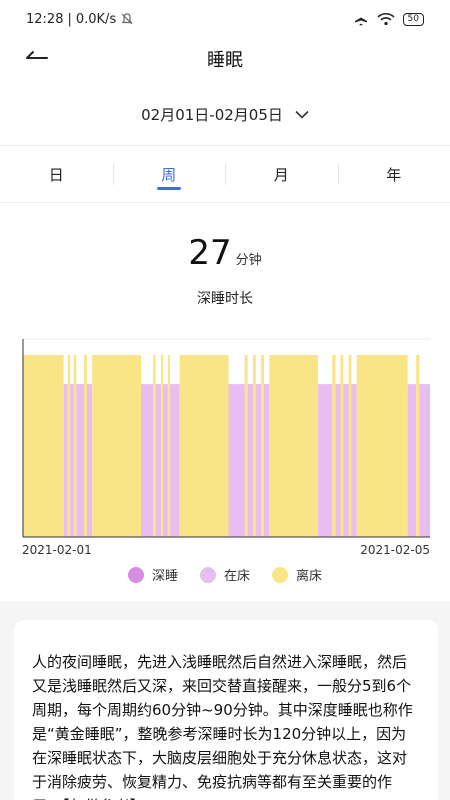  What do you see at coordinates (210, 253) in the screenshot?
I see `deep-sleep-number: 27` at bounding box center [210, 253].